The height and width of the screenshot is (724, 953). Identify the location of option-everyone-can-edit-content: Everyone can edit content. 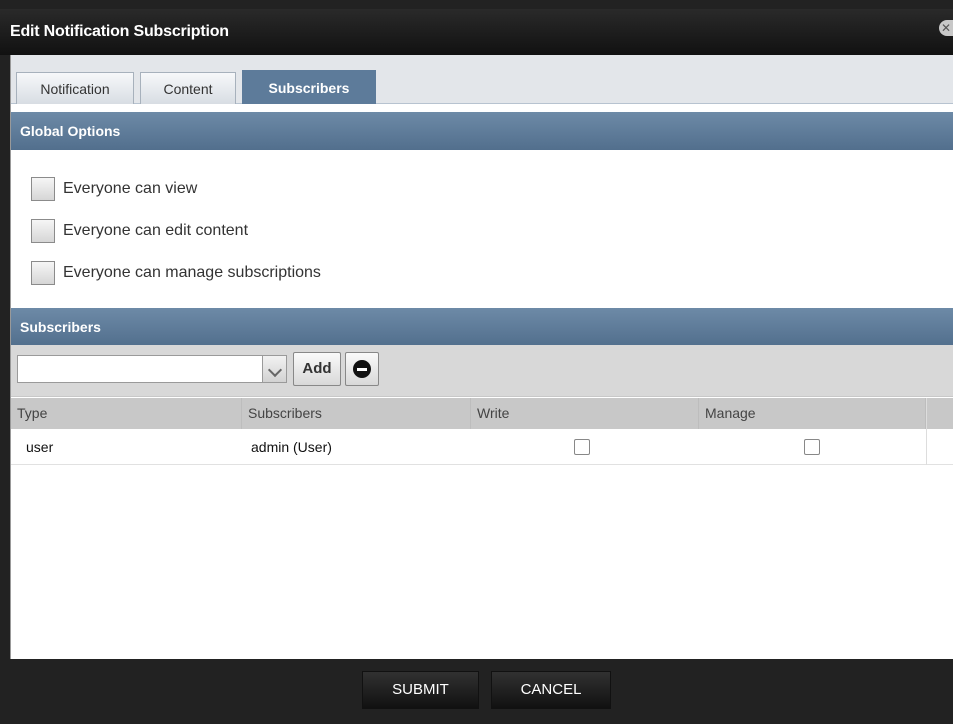
(139, 231).